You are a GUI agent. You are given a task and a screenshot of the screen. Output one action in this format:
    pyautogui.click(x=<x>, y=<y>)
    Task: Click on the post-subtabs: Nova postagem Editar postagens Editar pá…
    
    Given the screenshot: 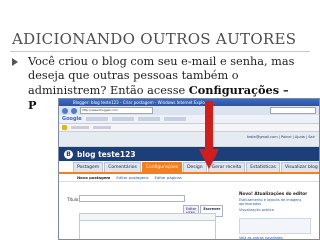 What is the action you would take?
    pyautogui.click(x=189, y=178)
    